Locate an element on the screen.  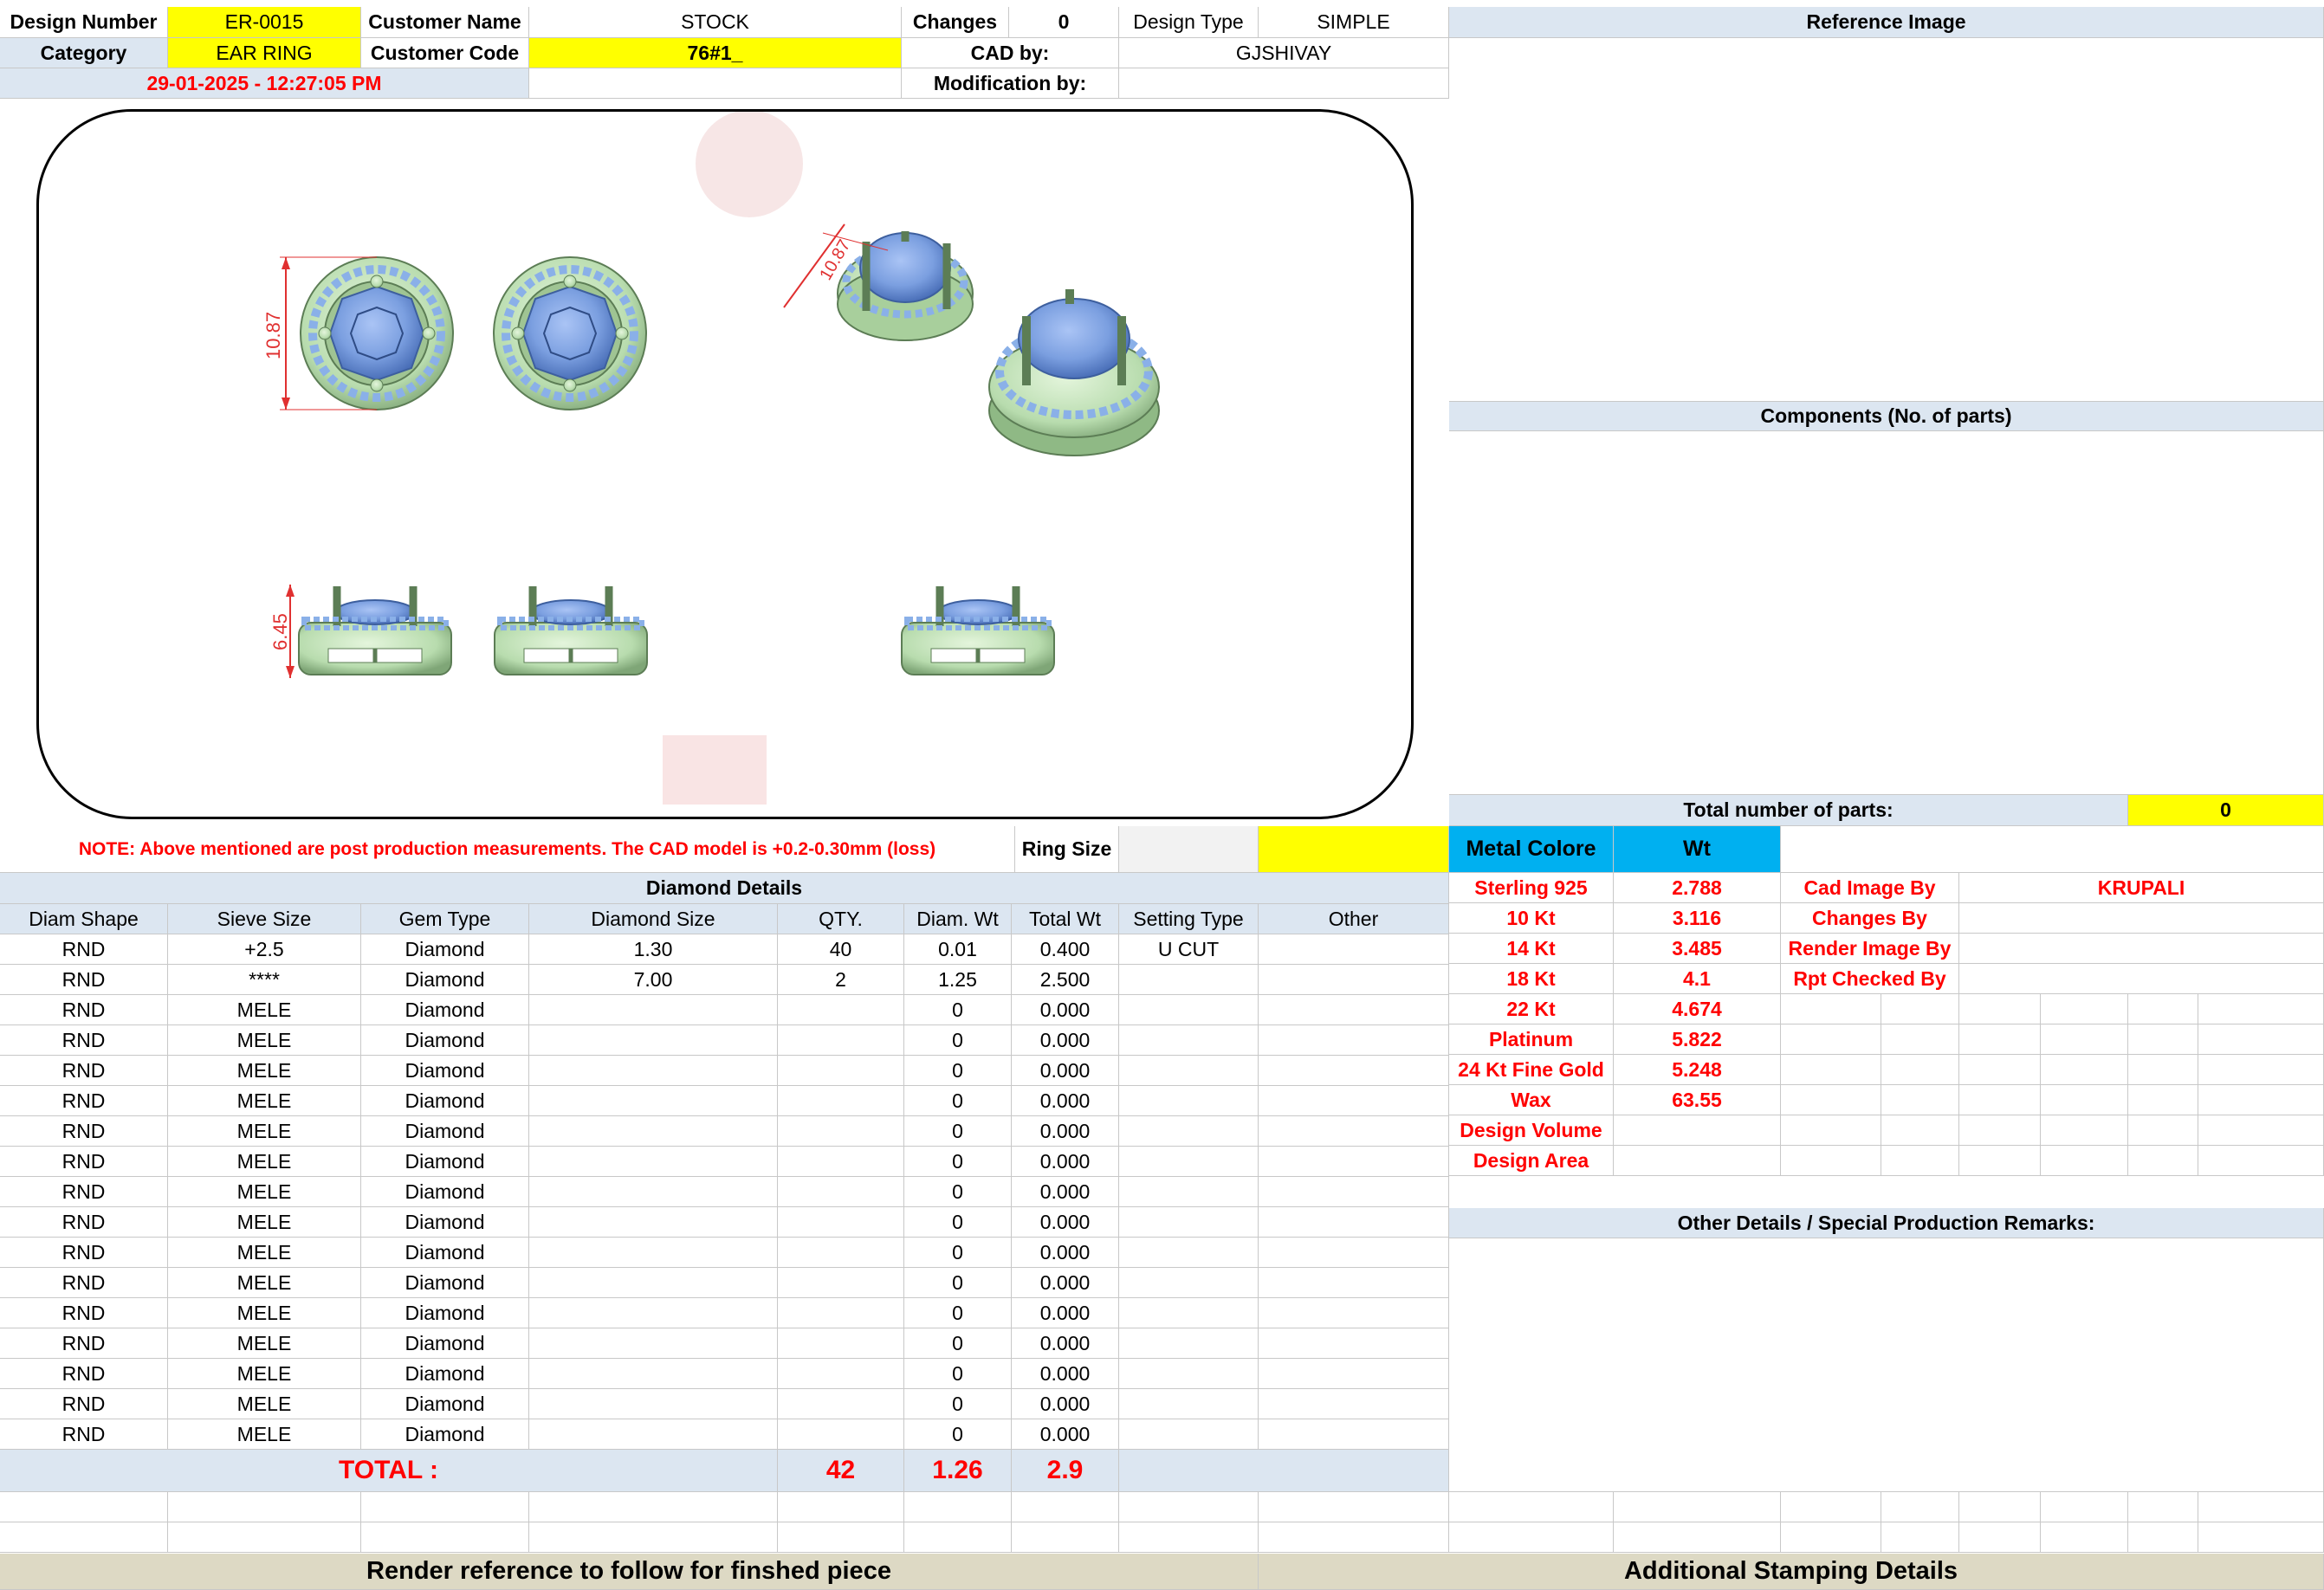
design-type-value: SIMPLE is located at coordinates (1354, 22).